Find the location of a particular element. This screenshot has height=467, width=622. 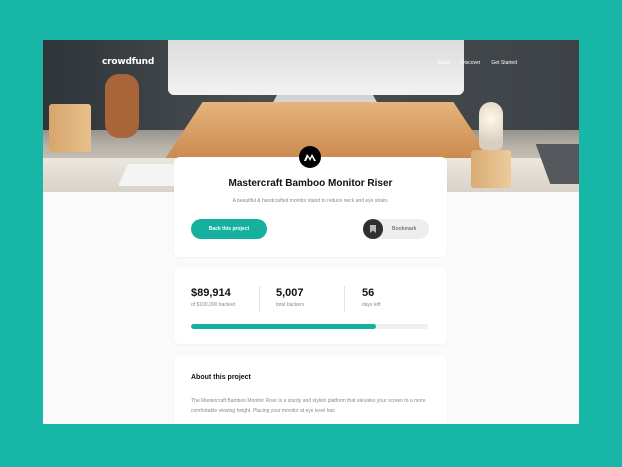

monitor-illustration is located at coordinates (316, 67).